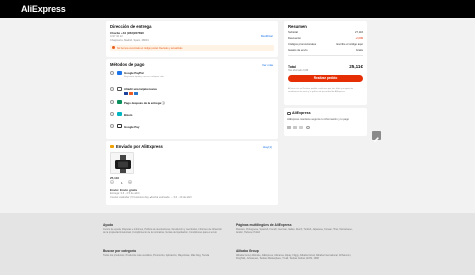 Image resolution: width=475 pixels, height=275 pixels. What do you see at coordinates (136, 93) in the screenshot?
I see `amex-icon` at bounding box center [136, 93].